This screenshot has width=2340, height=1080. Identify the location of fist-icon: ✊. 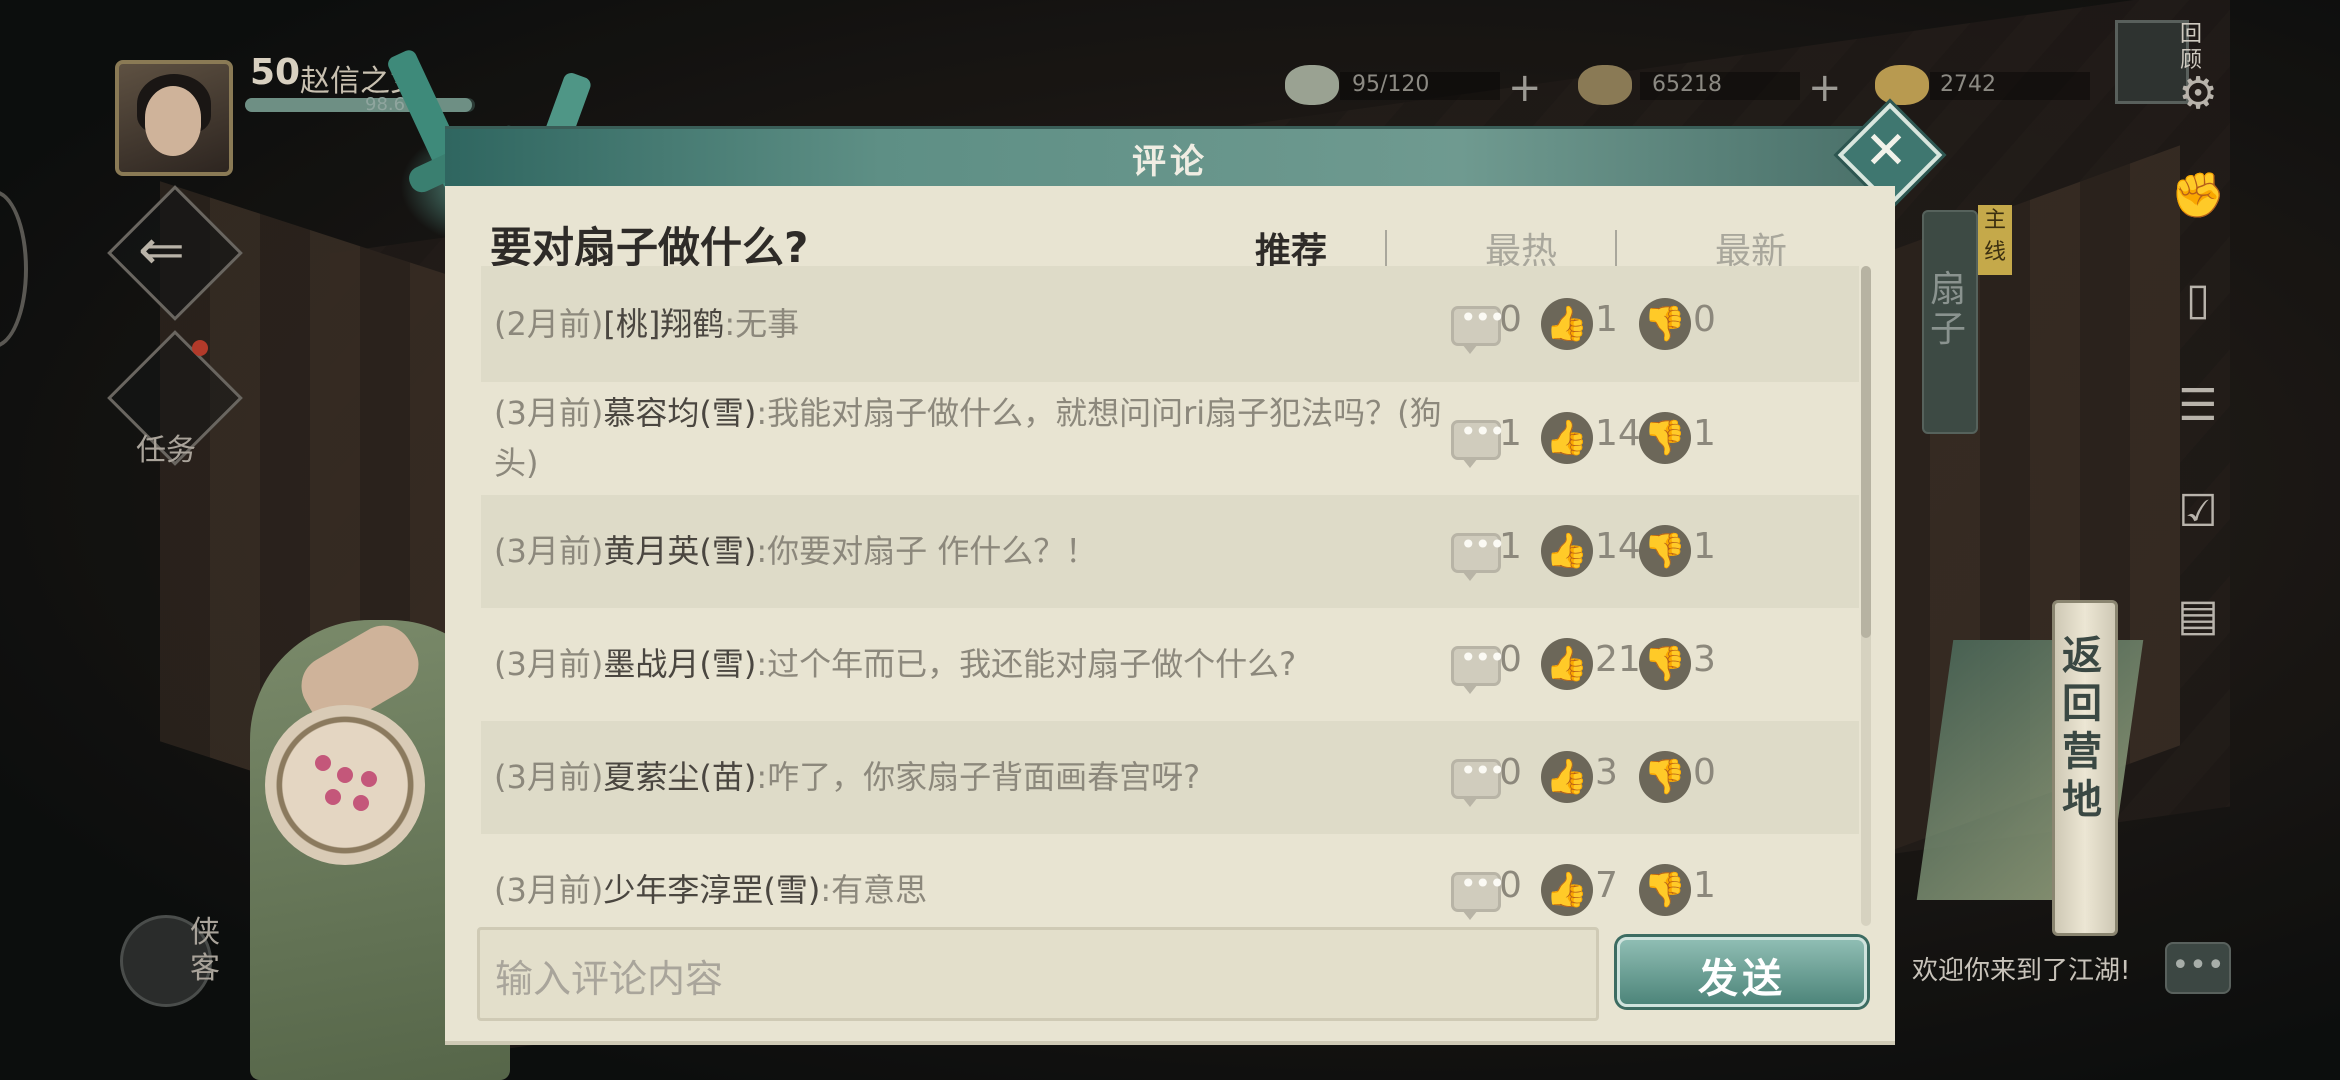
(2198, 196).